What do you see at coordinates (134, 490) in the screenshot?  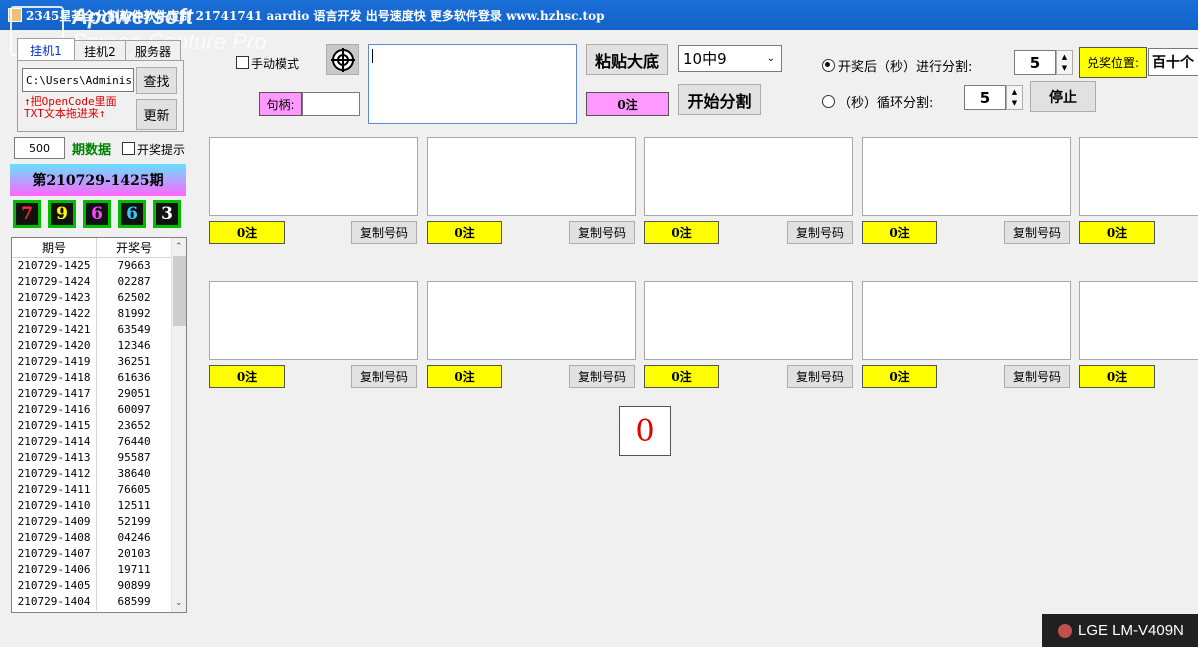 I see `number-cell: 76605` at bounding box center [134, 490].